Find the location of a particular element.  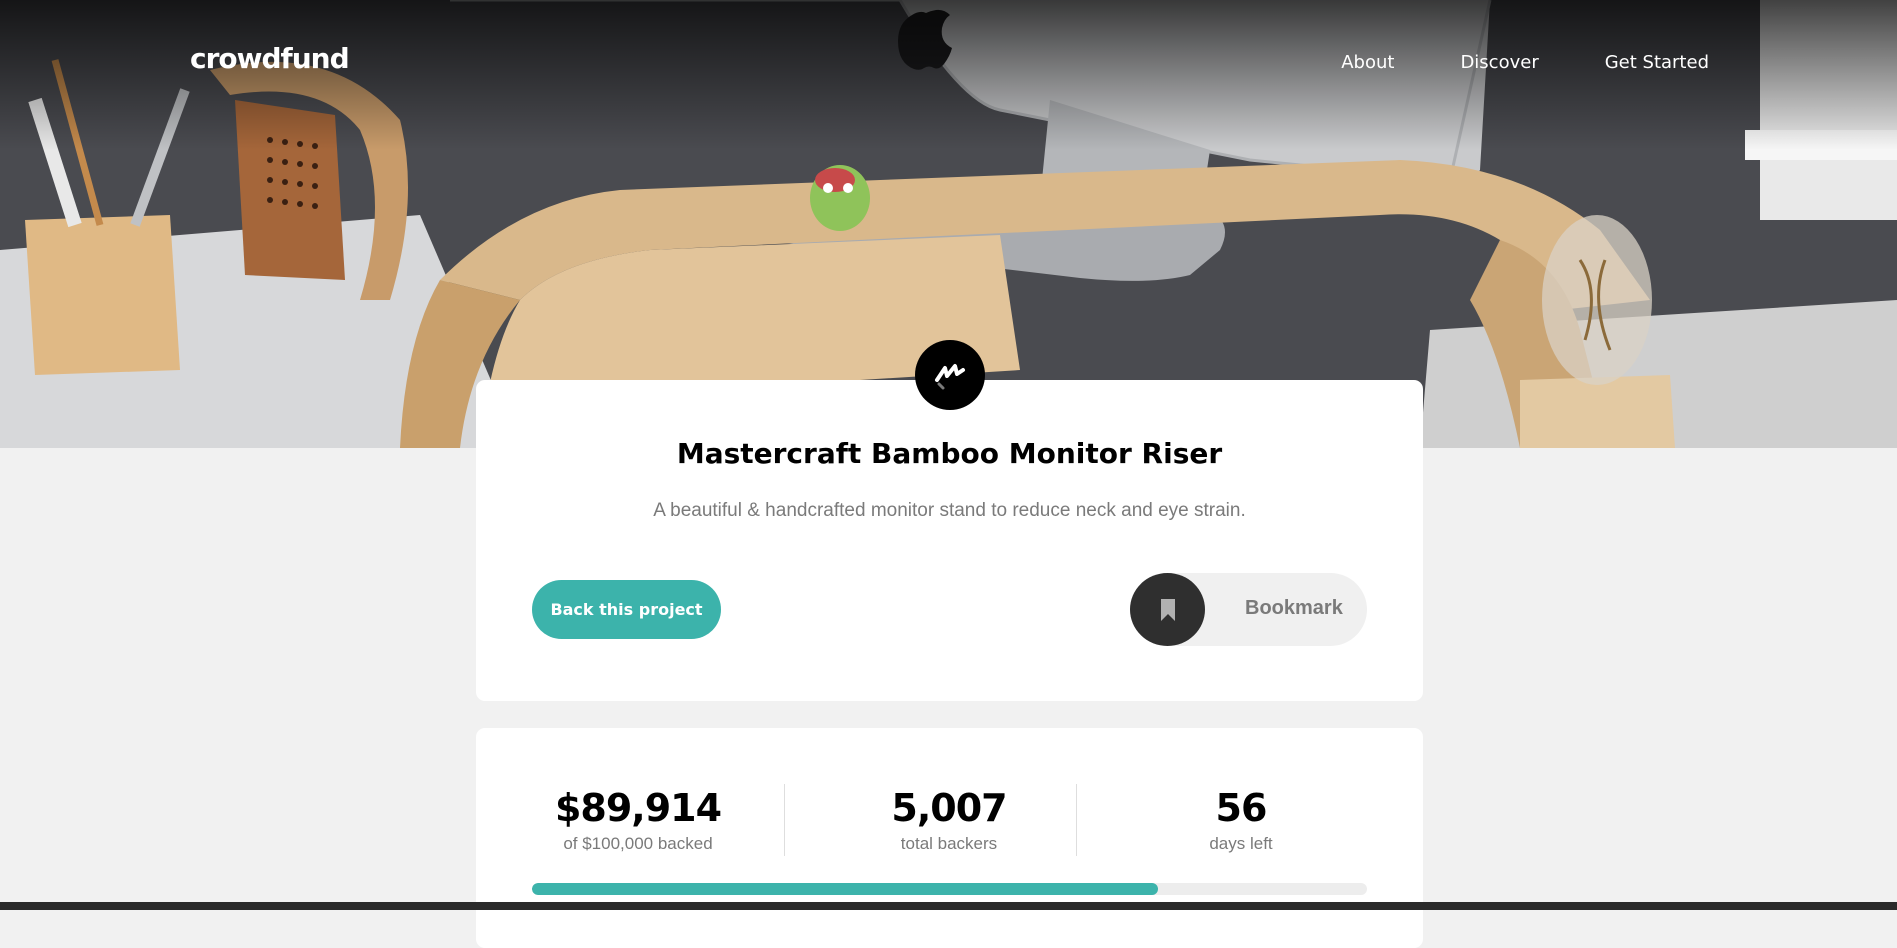

funding-progress-bar is located at coordinates (949, 889).